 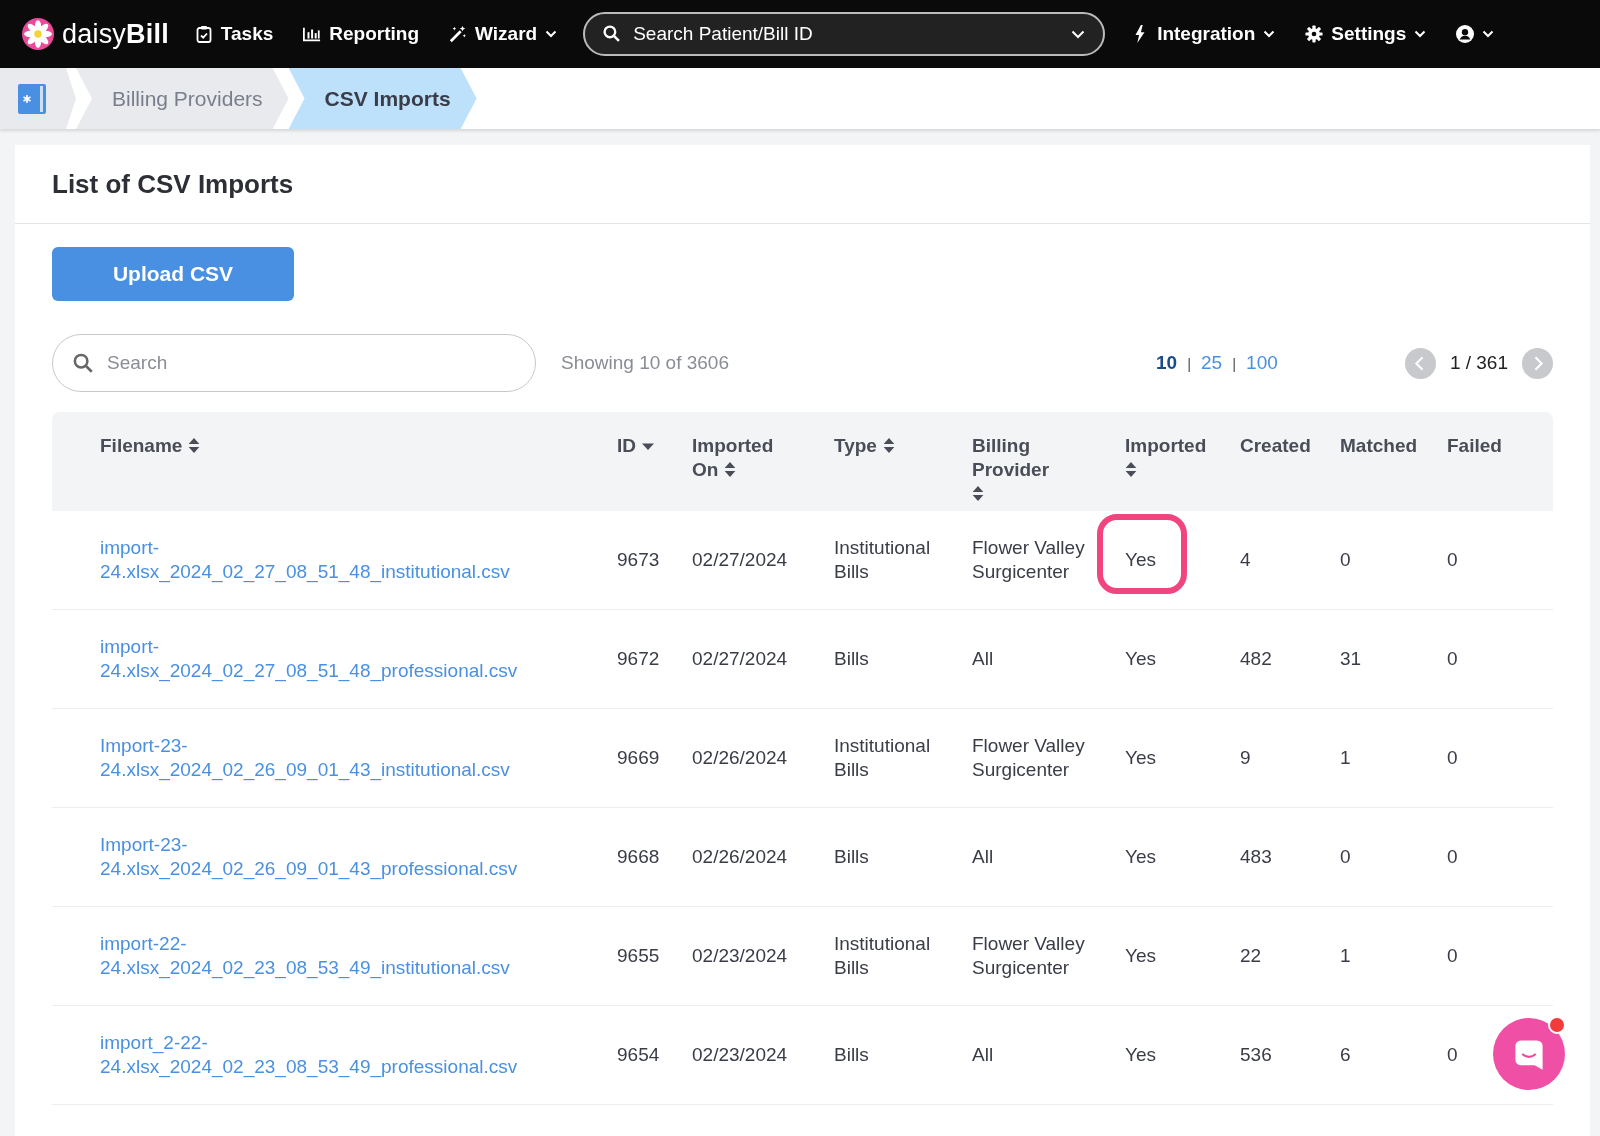 What do you see at coordinates (654, 446) in the screenshot?
I see `column-header: ID` at bounding box center [654, 446].